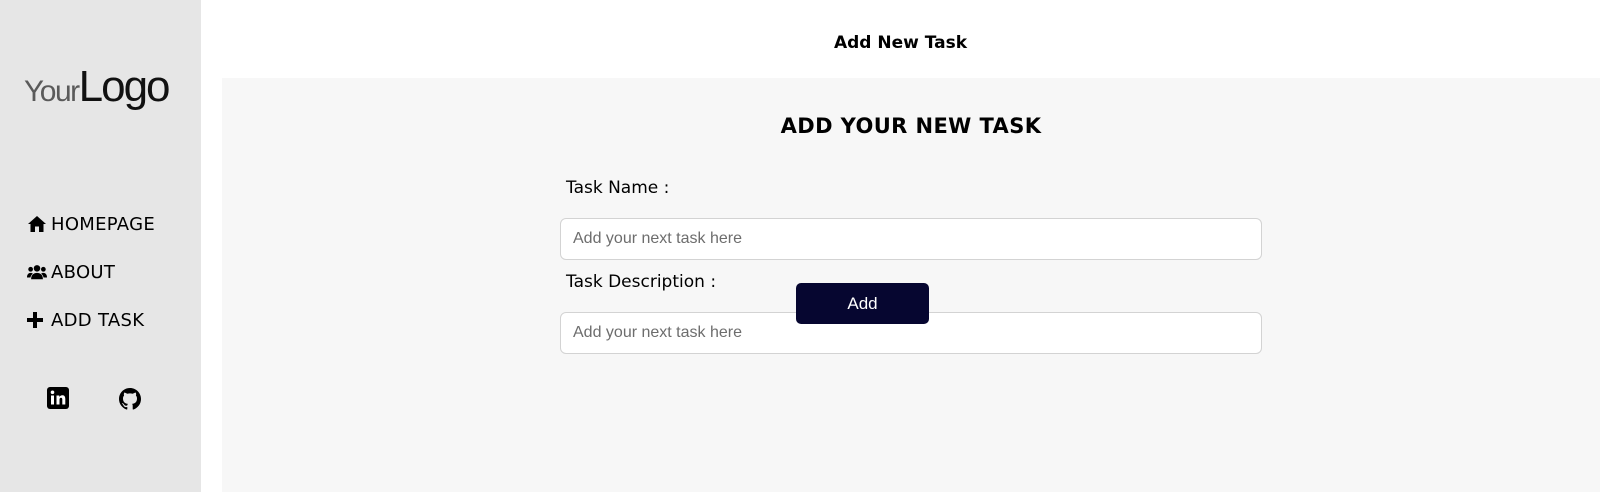  What do you see at coordinates (52, 91) in the screenshot?
I see `logo-your-text: Your` at bounding box center [52, 91].